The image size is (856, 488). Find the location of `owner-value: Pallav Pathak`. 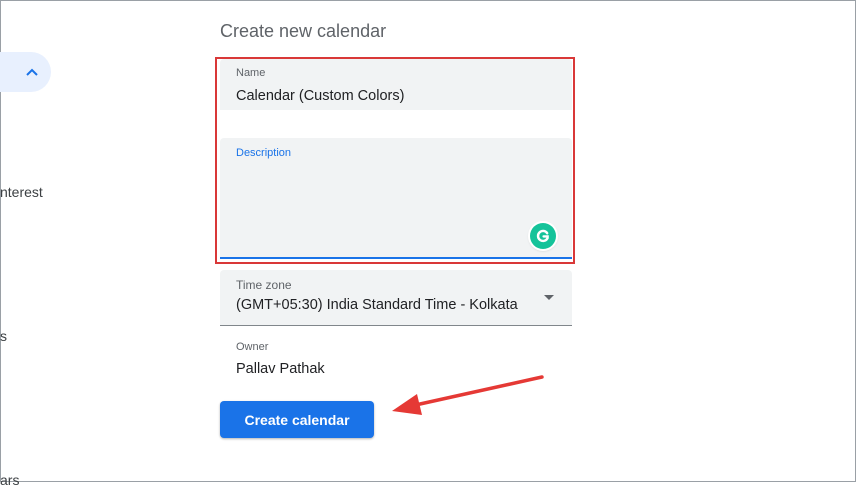

owner-value: Pallav Pathak is located at coordinates (280, 369).